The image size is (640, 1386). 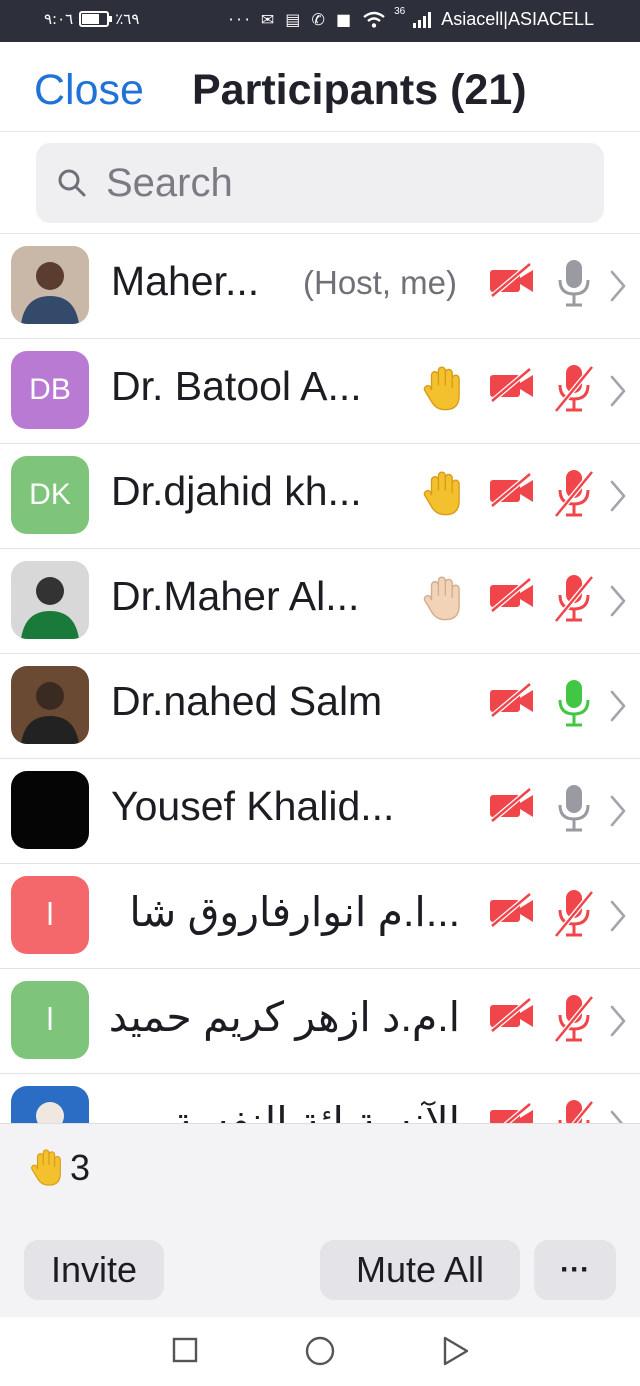 What do you see at coordinates (320, 1098) in the screenshot?
I see `participant-row: الآنسة ائة النفسة` at bounding box center [320, 1098].